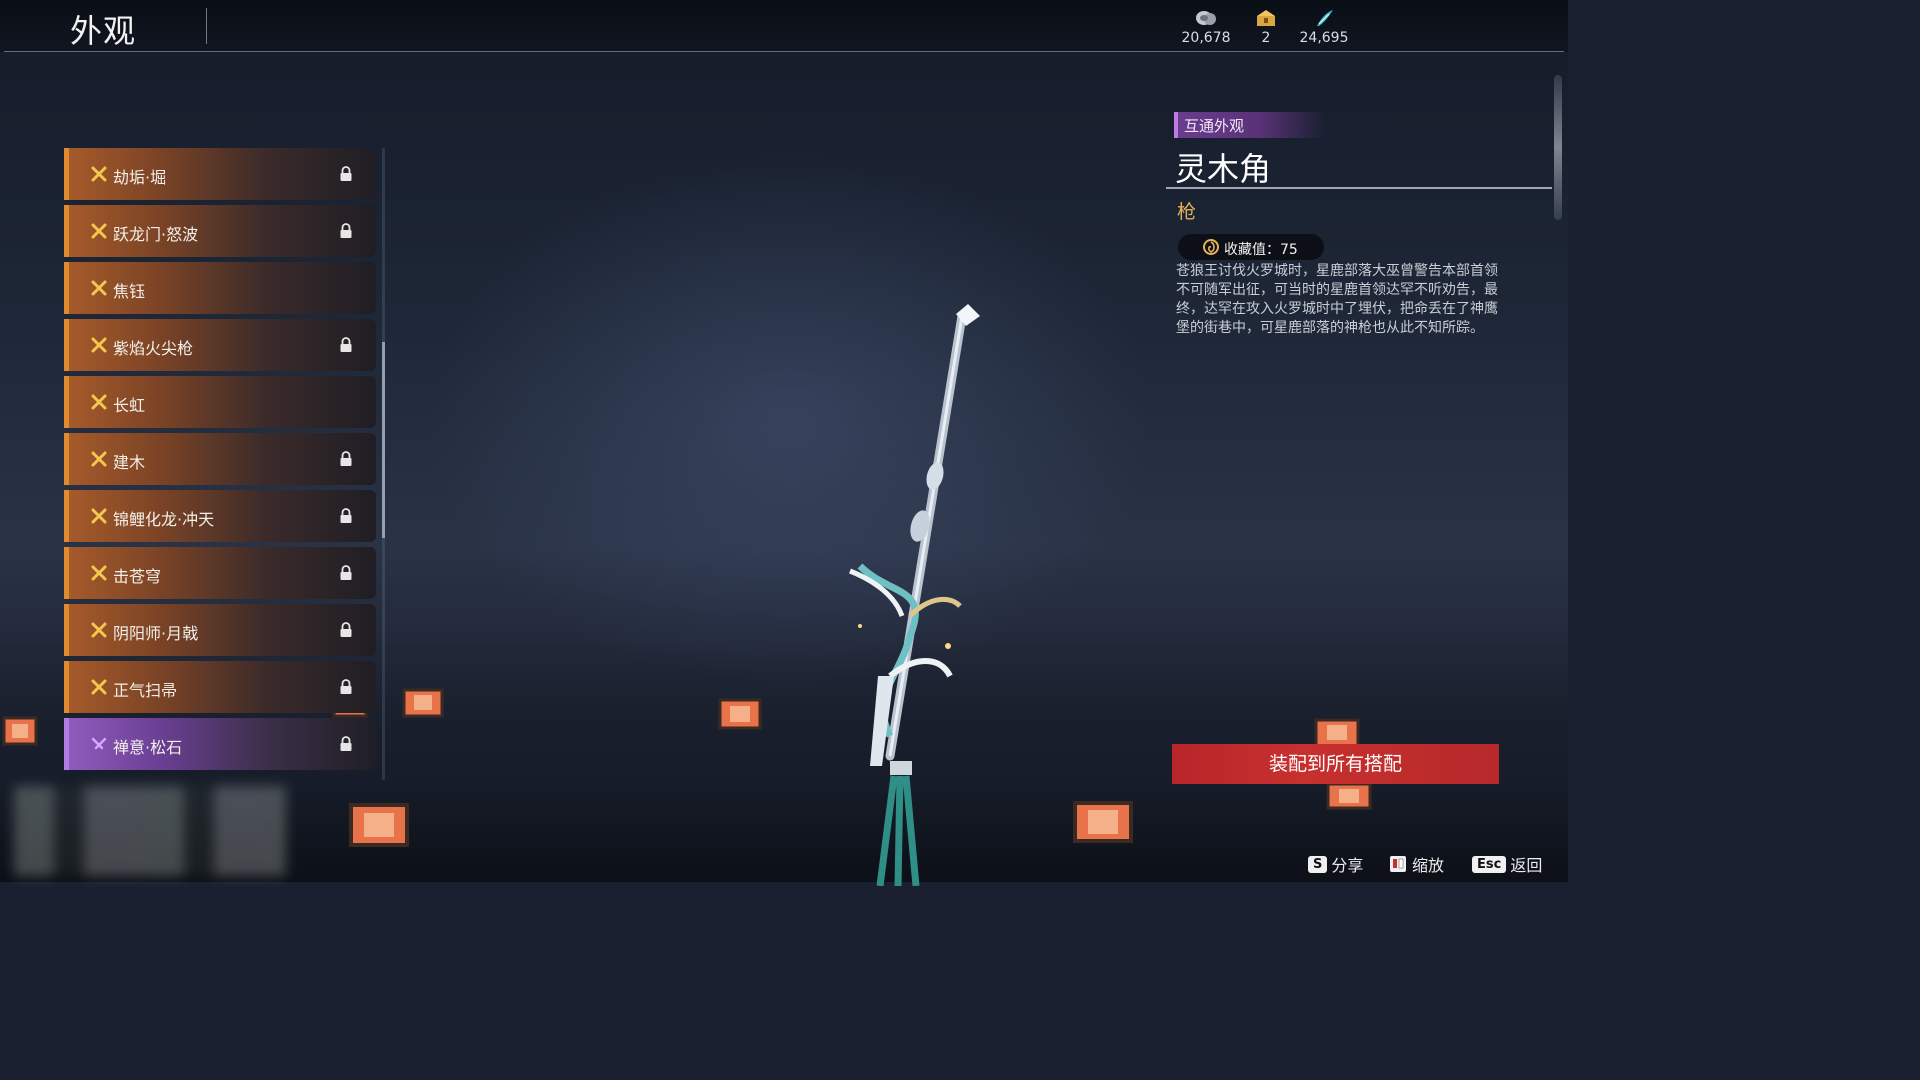 The image size is (1920, 1080). What do you see at coordinates (153, 348) in the screenshot?
I see `list-item-name: 紫焰火尖枪` at bounding box center [153, 348].